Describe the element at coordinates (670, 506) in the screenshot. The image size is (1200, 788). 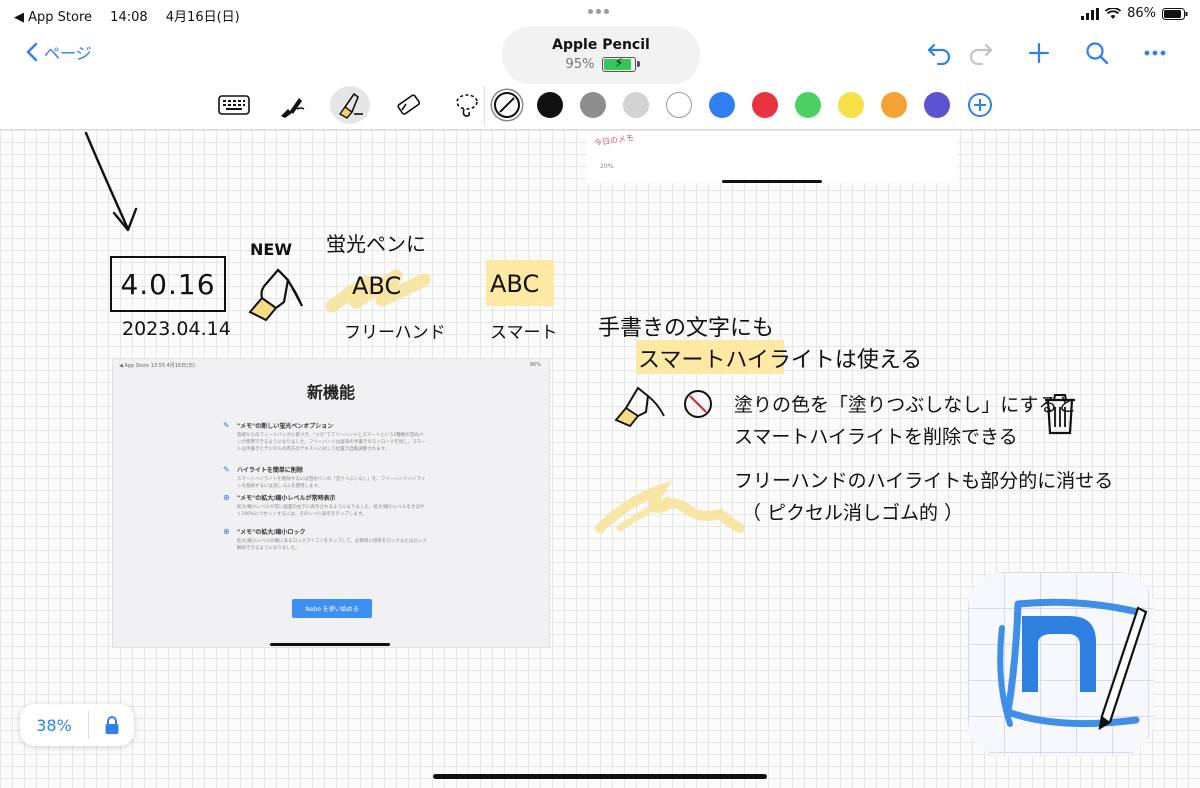
I see `partial-freehand-highlight` at that location.